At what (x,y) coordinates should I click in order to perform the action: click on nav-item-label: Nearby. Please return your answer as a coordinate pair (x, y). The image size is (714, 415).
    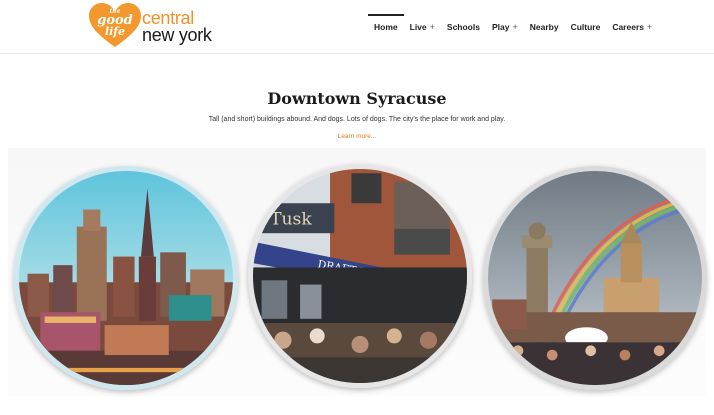
    Looking at the image, I should click on (544, 27).